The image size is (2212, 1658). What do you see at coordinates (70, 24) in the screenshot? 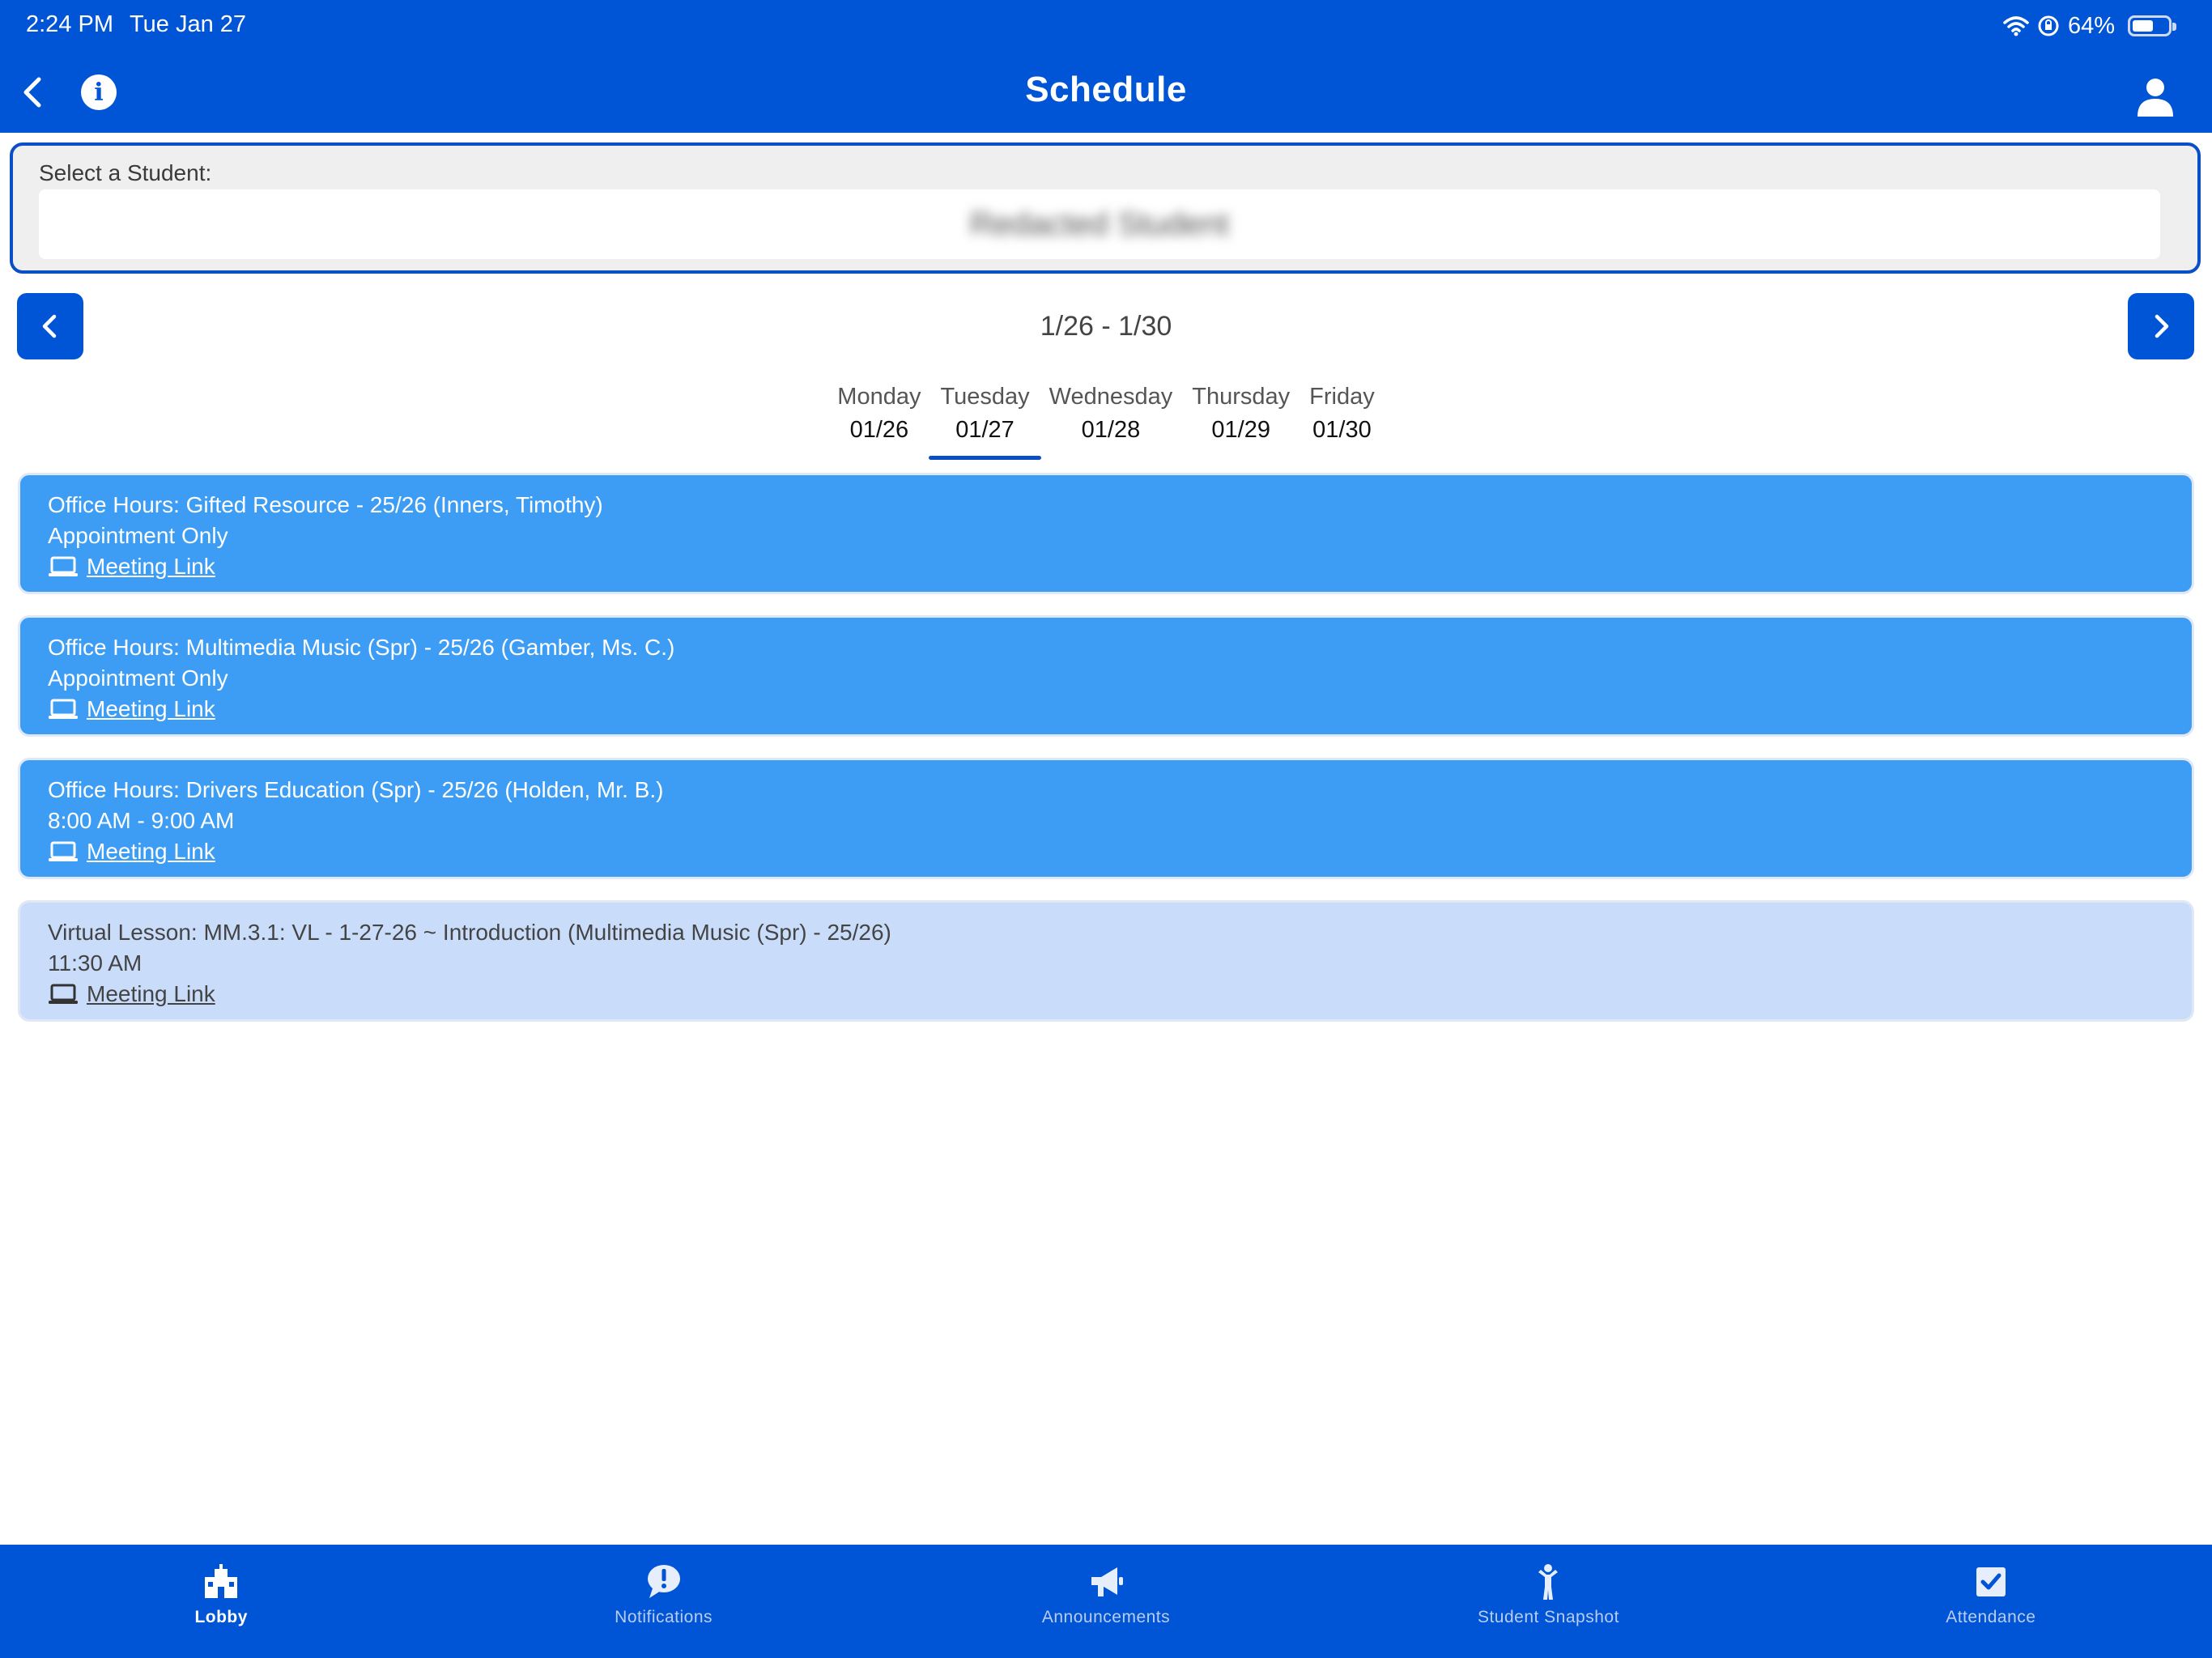
I see `status-time: 2:24 PM` at bounding box center [70, 24].